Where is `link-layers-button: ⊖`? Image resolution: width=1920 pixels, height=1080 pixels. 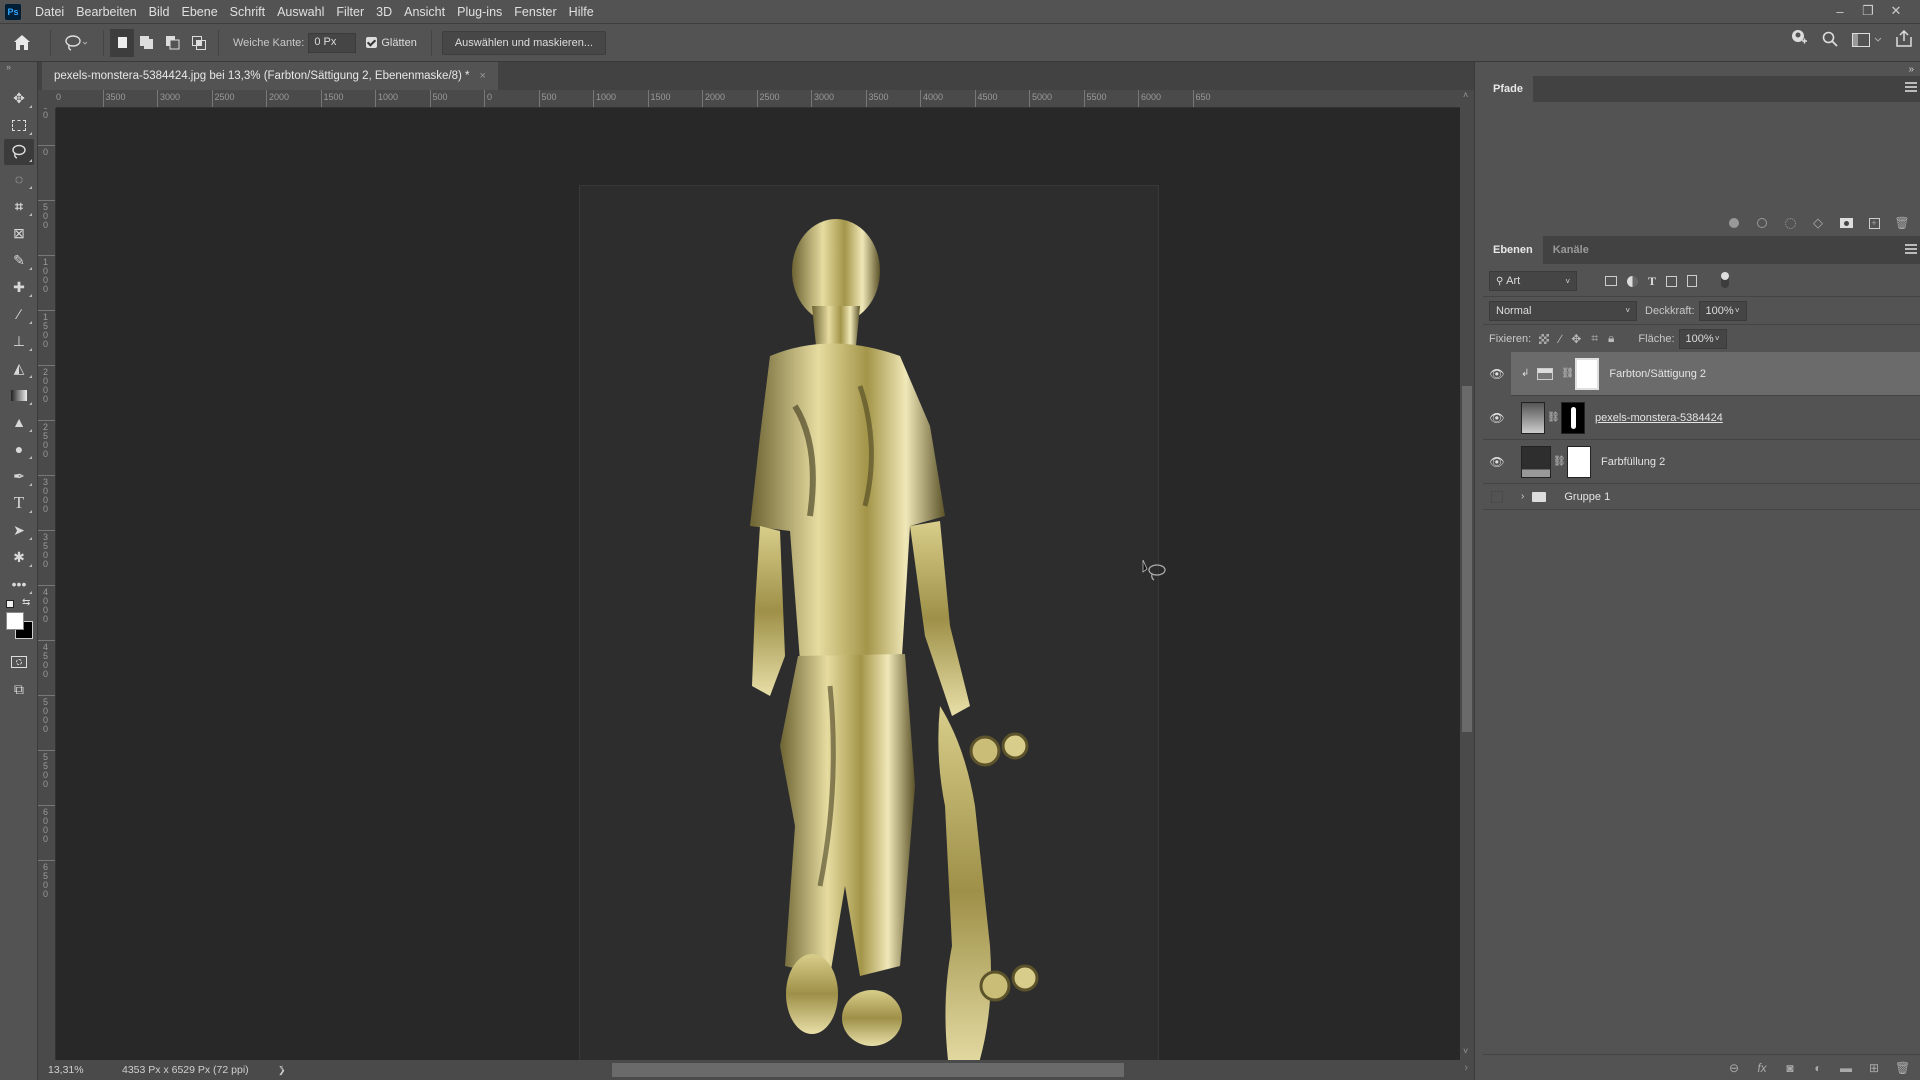
link-layers-button: ⊖ is located at coordinates (1734, 1068).